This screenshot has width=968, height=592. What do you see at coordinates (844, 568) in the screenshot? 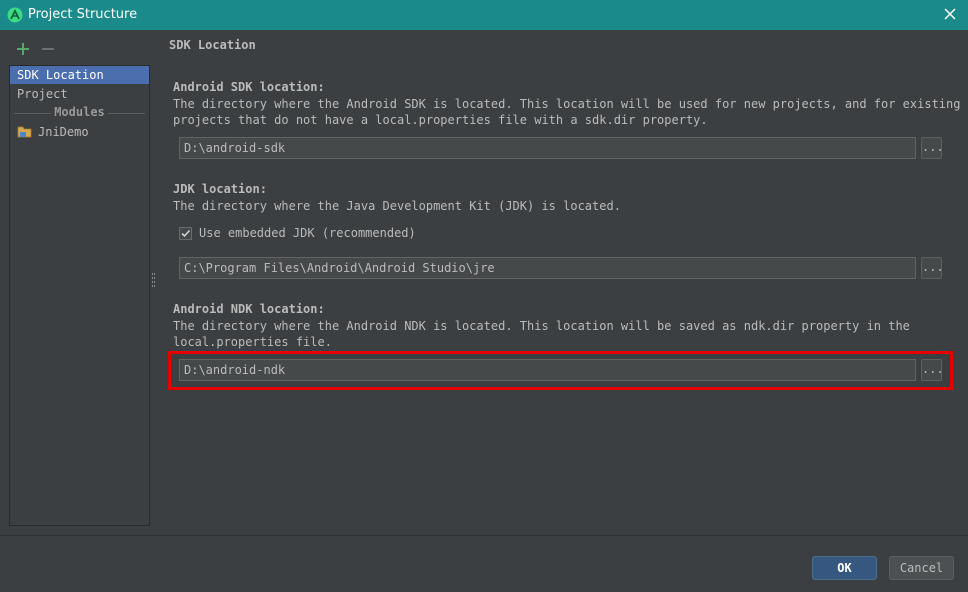
I see `ok-button: OK` at bounding box center [844, 568].